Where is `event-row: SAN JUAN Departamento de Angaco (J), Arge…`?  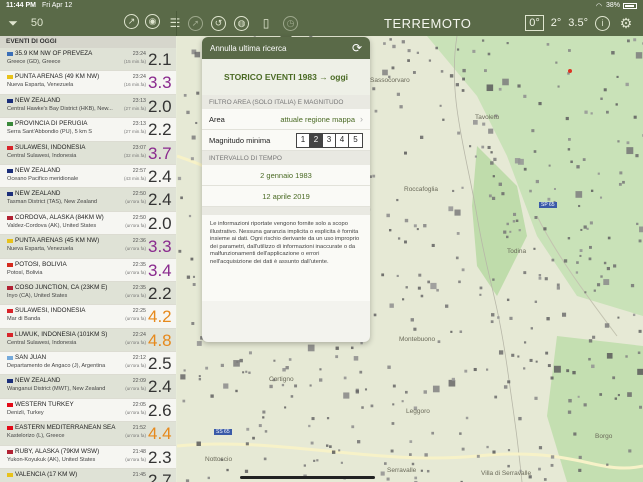 event-row: SAN JUAN Departamento de Angaco (J), Arge… is located at coordinates (88, 364).